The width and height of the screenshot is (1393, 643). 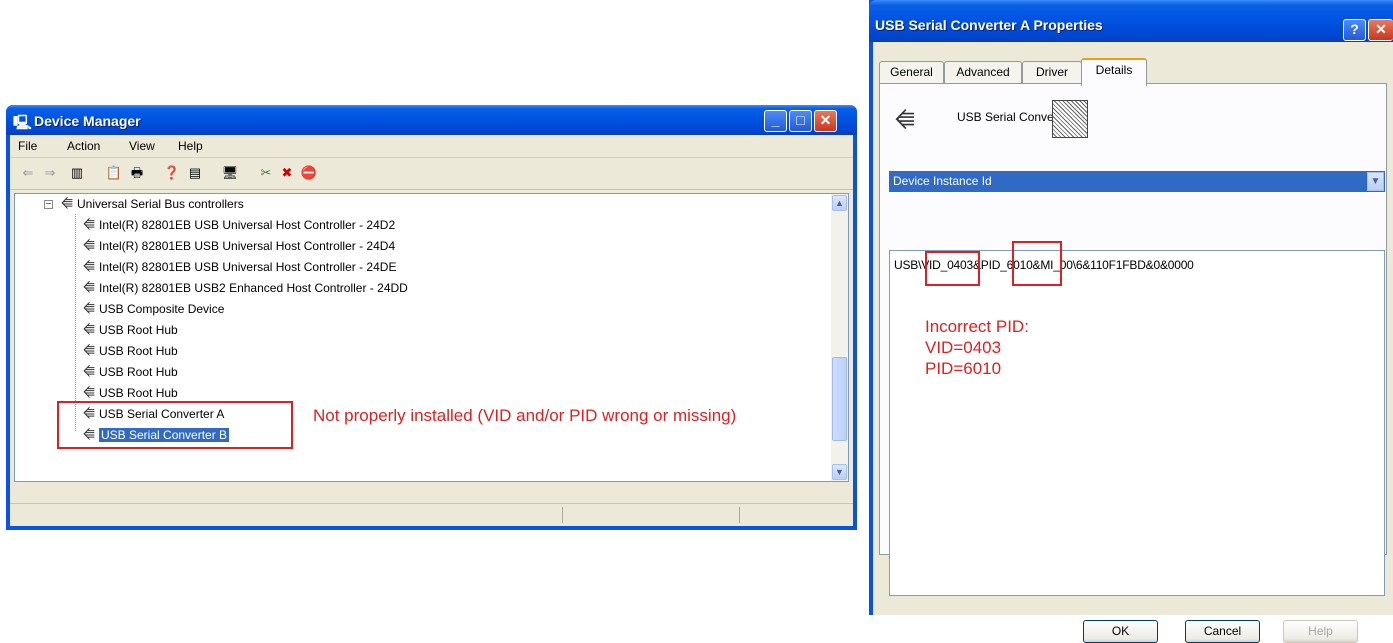 What do you see at coordinates (431, 514) in the screenshot?
I see `status-bar` at bounding box center [431, 514].